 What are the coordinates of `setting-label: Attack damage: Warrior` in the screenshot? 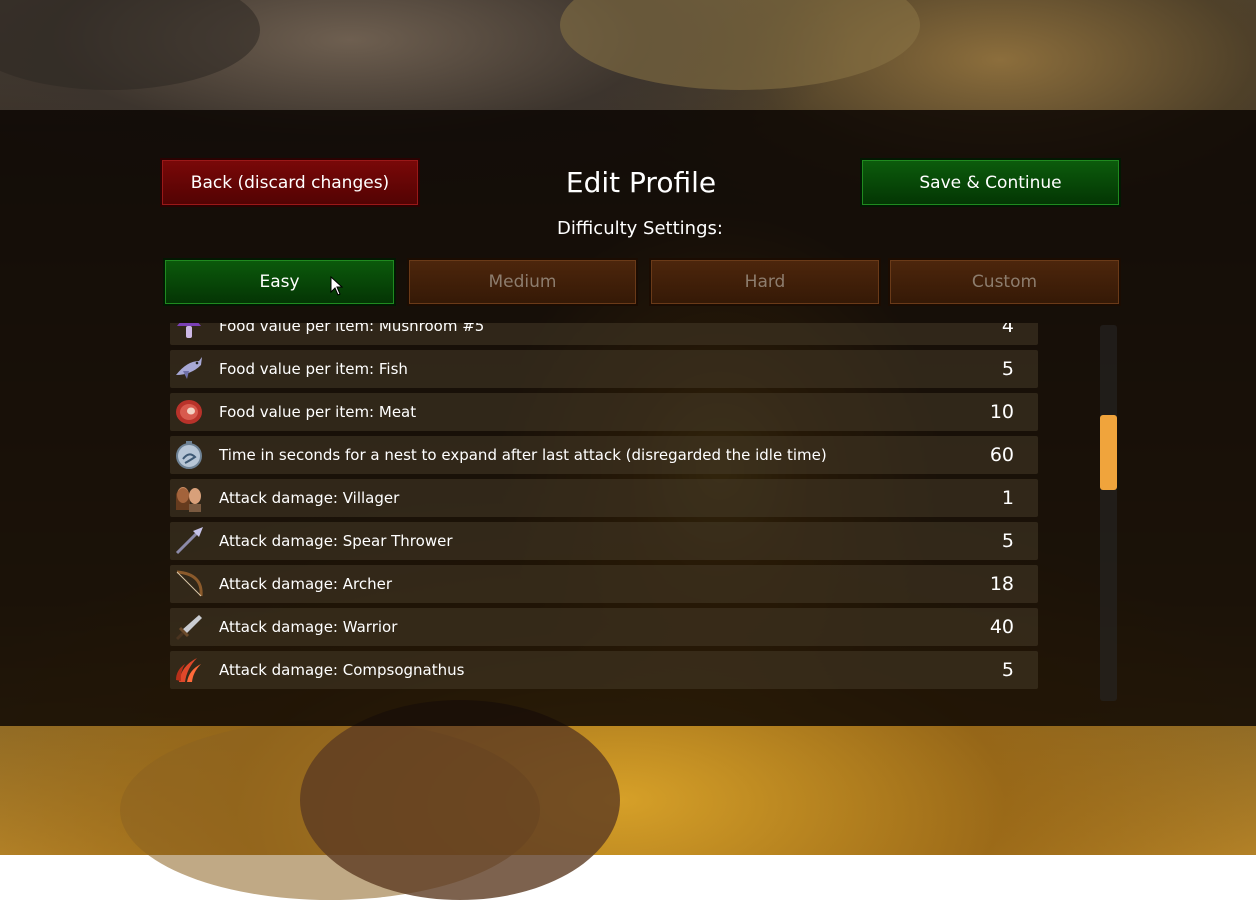 It's located at (308, 627).